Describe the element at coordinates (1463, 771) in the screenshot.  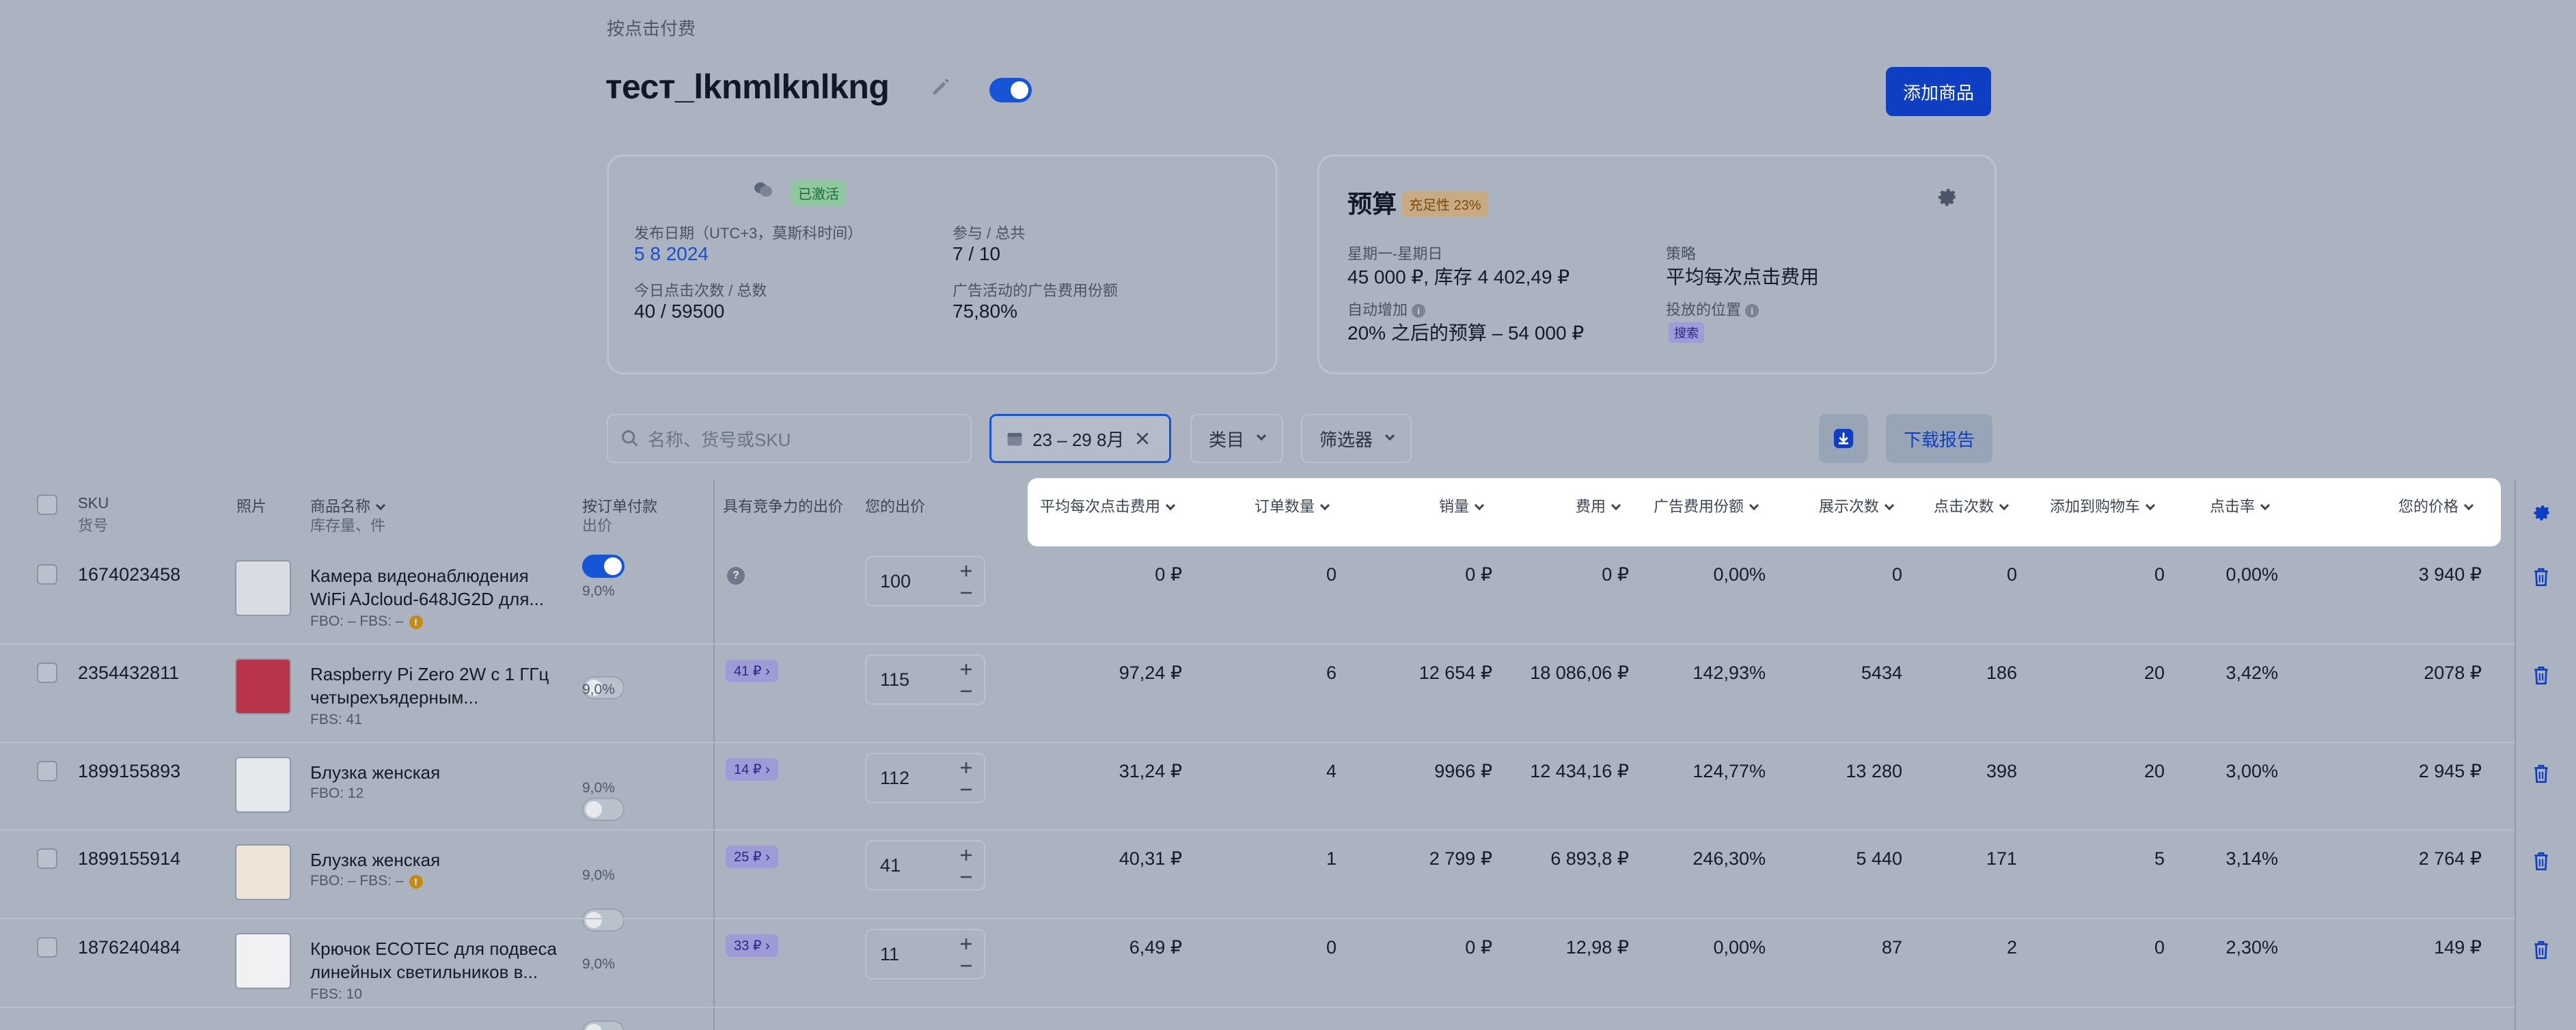
I see `sales-value: 9966 ₽` at that location.